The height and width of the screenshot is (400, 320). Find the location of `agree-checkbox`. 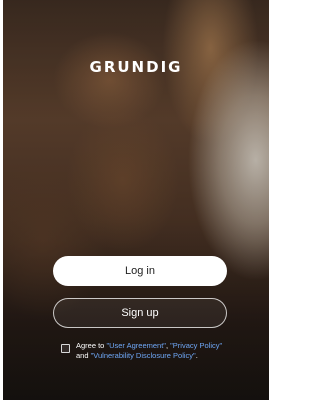

agree-checkbox is located at coordinates (65, 348).